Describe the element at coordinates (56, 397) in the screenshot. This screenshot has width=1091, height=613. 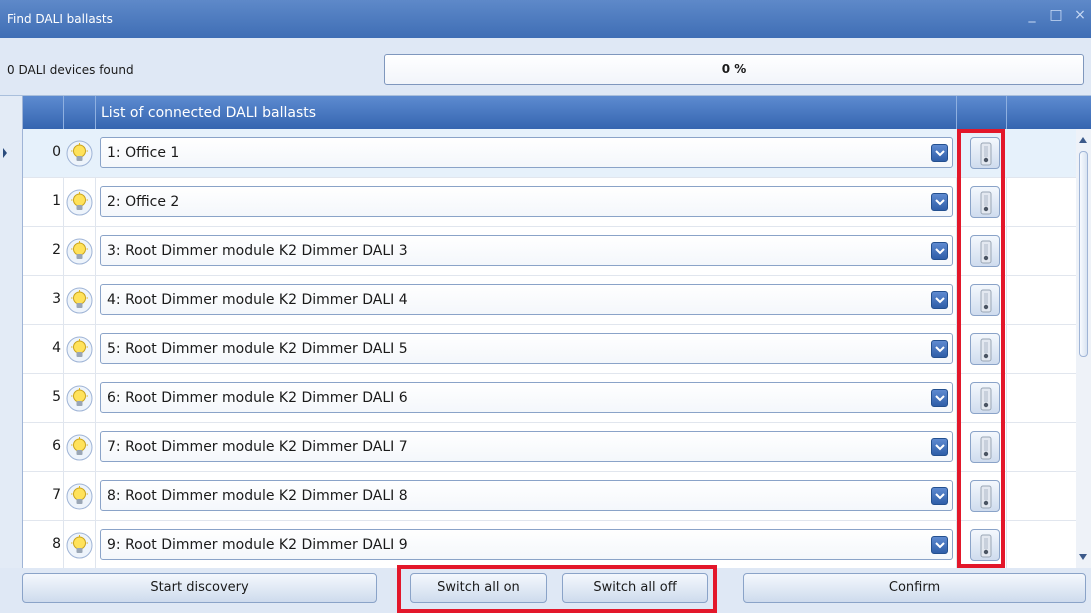
I see `row-index: 5` at that location.